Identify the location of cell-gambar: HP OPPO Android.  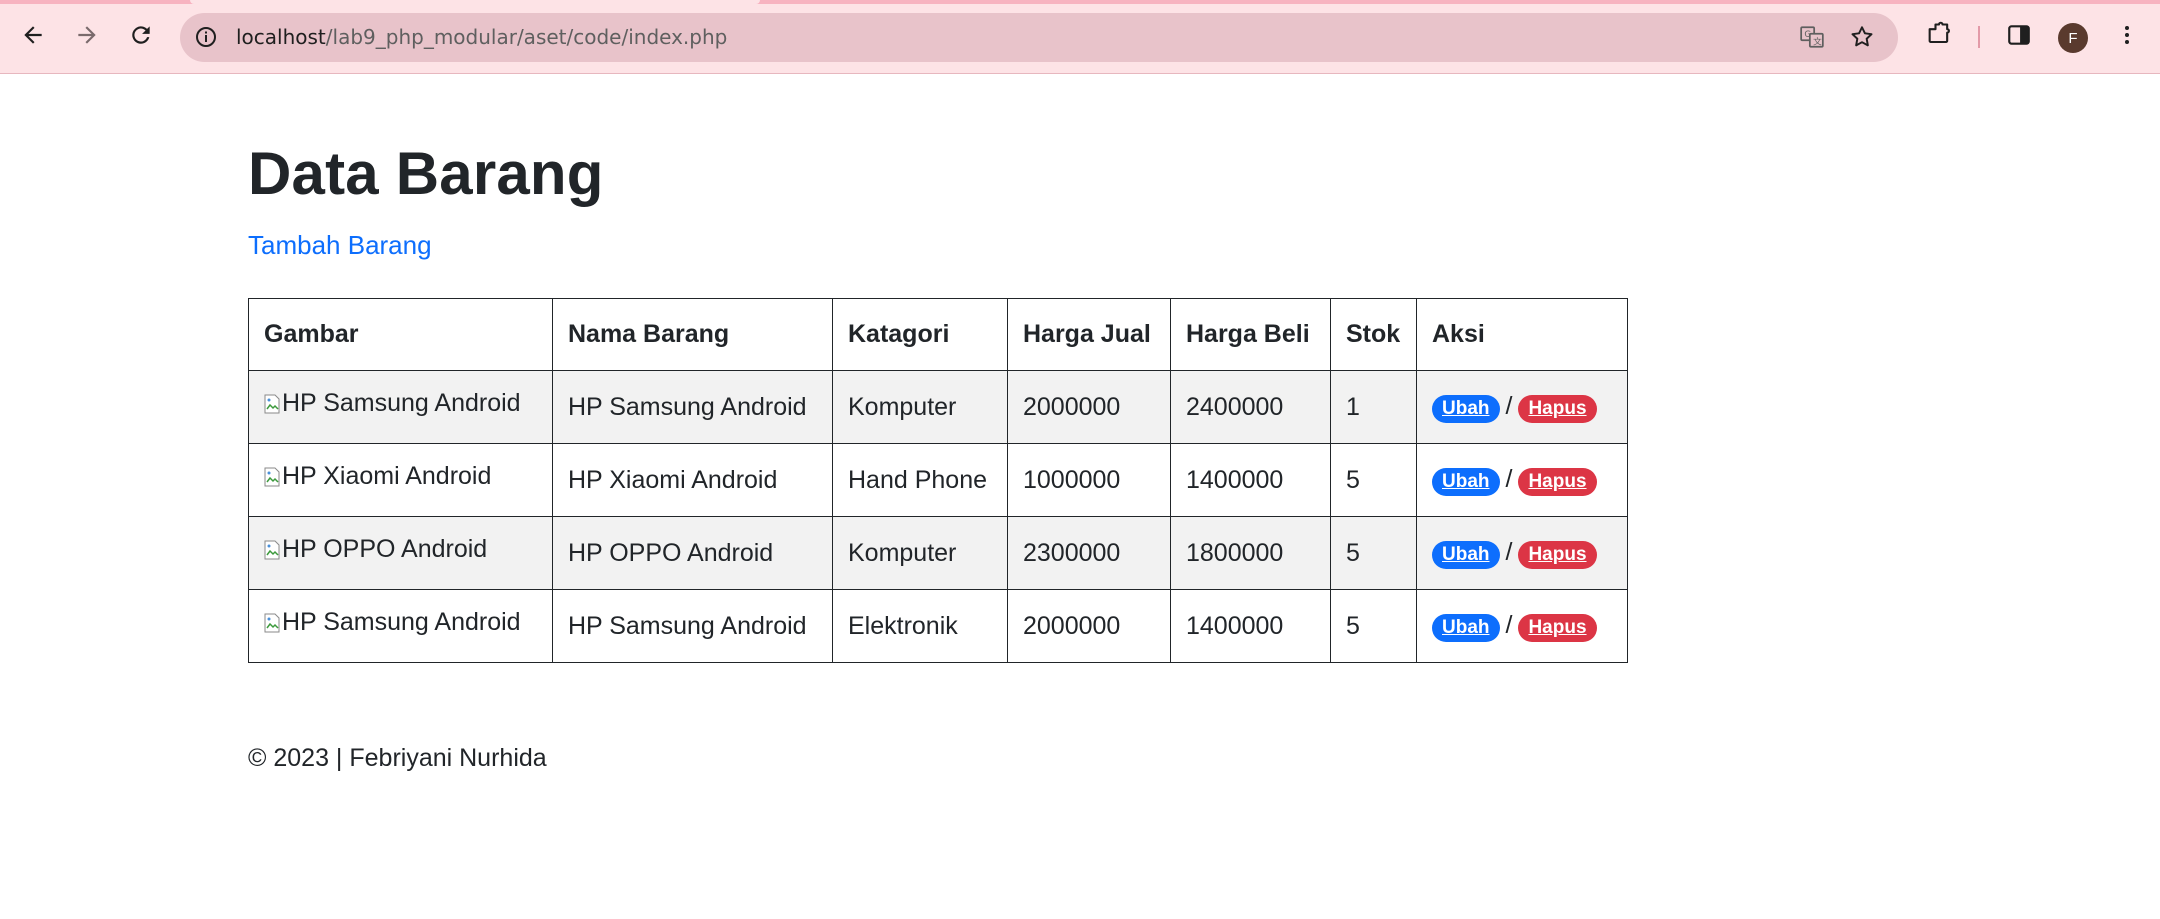
(400, 553).